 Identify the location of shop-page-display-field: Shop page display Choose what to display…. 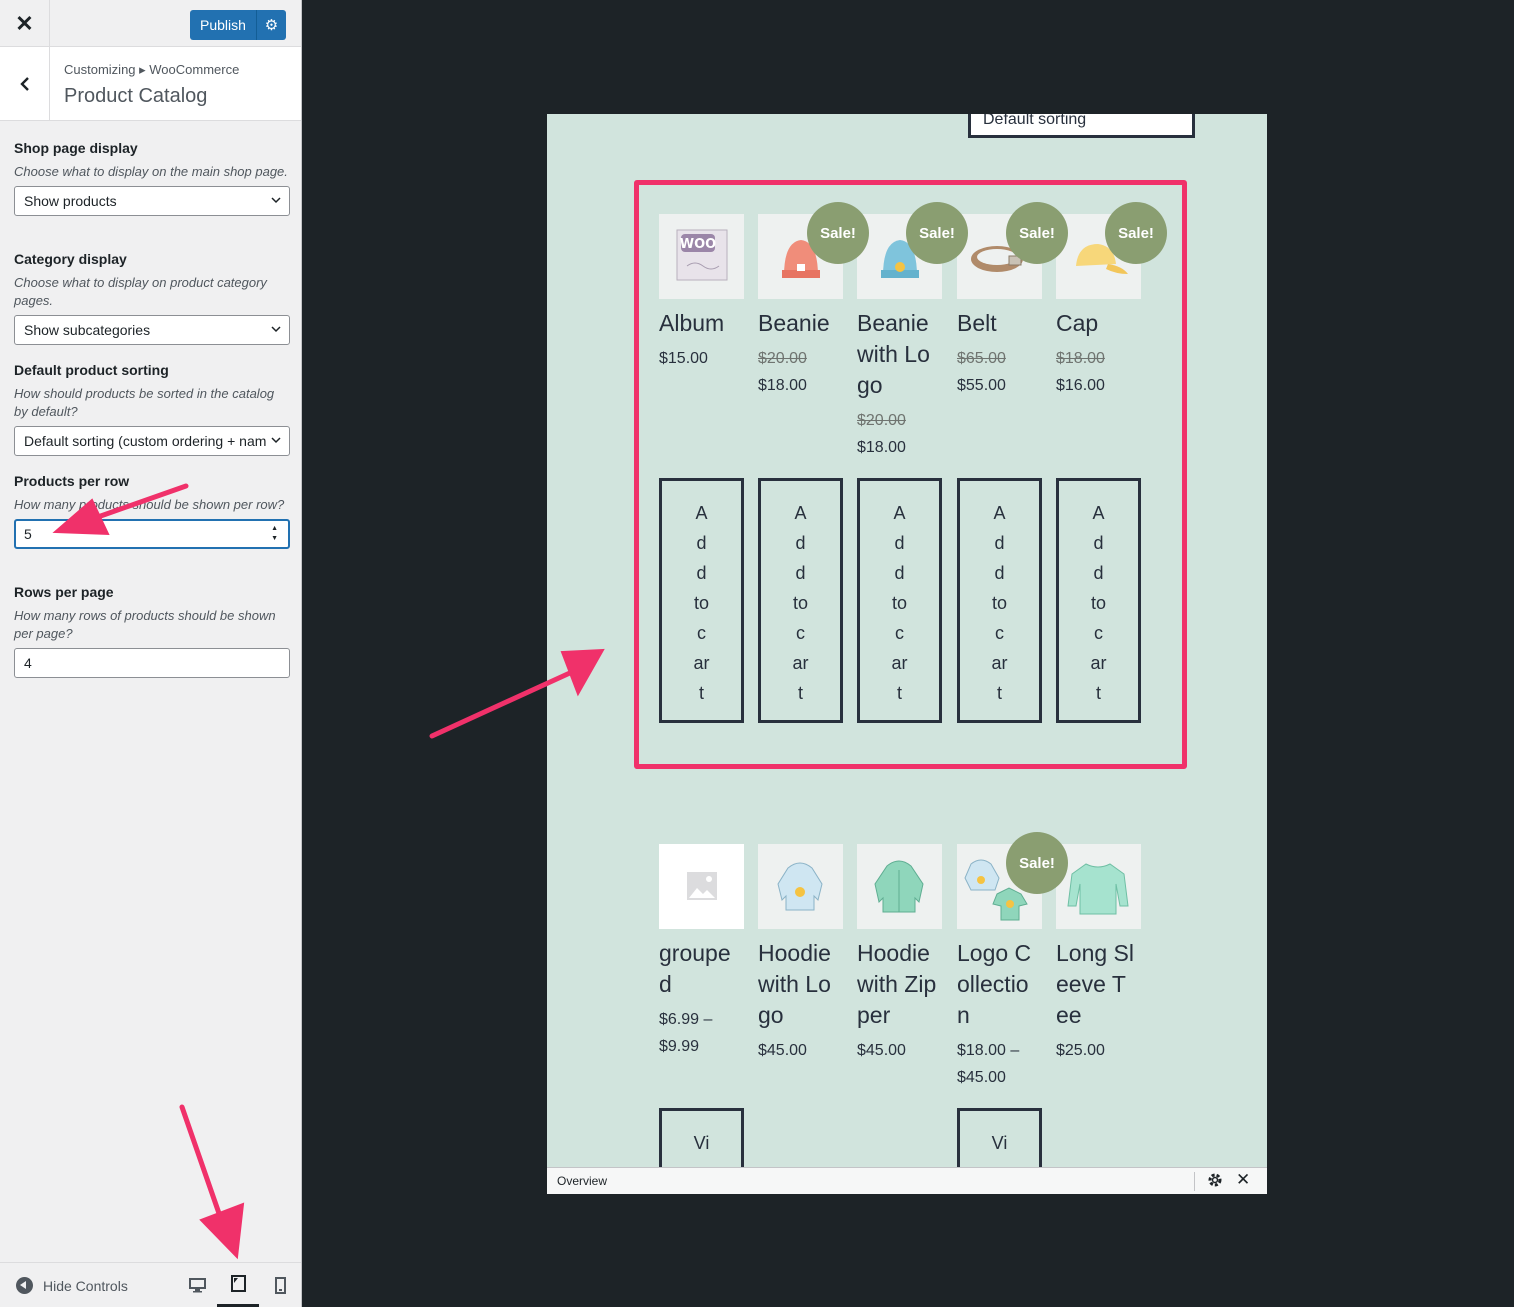
(152, 177).